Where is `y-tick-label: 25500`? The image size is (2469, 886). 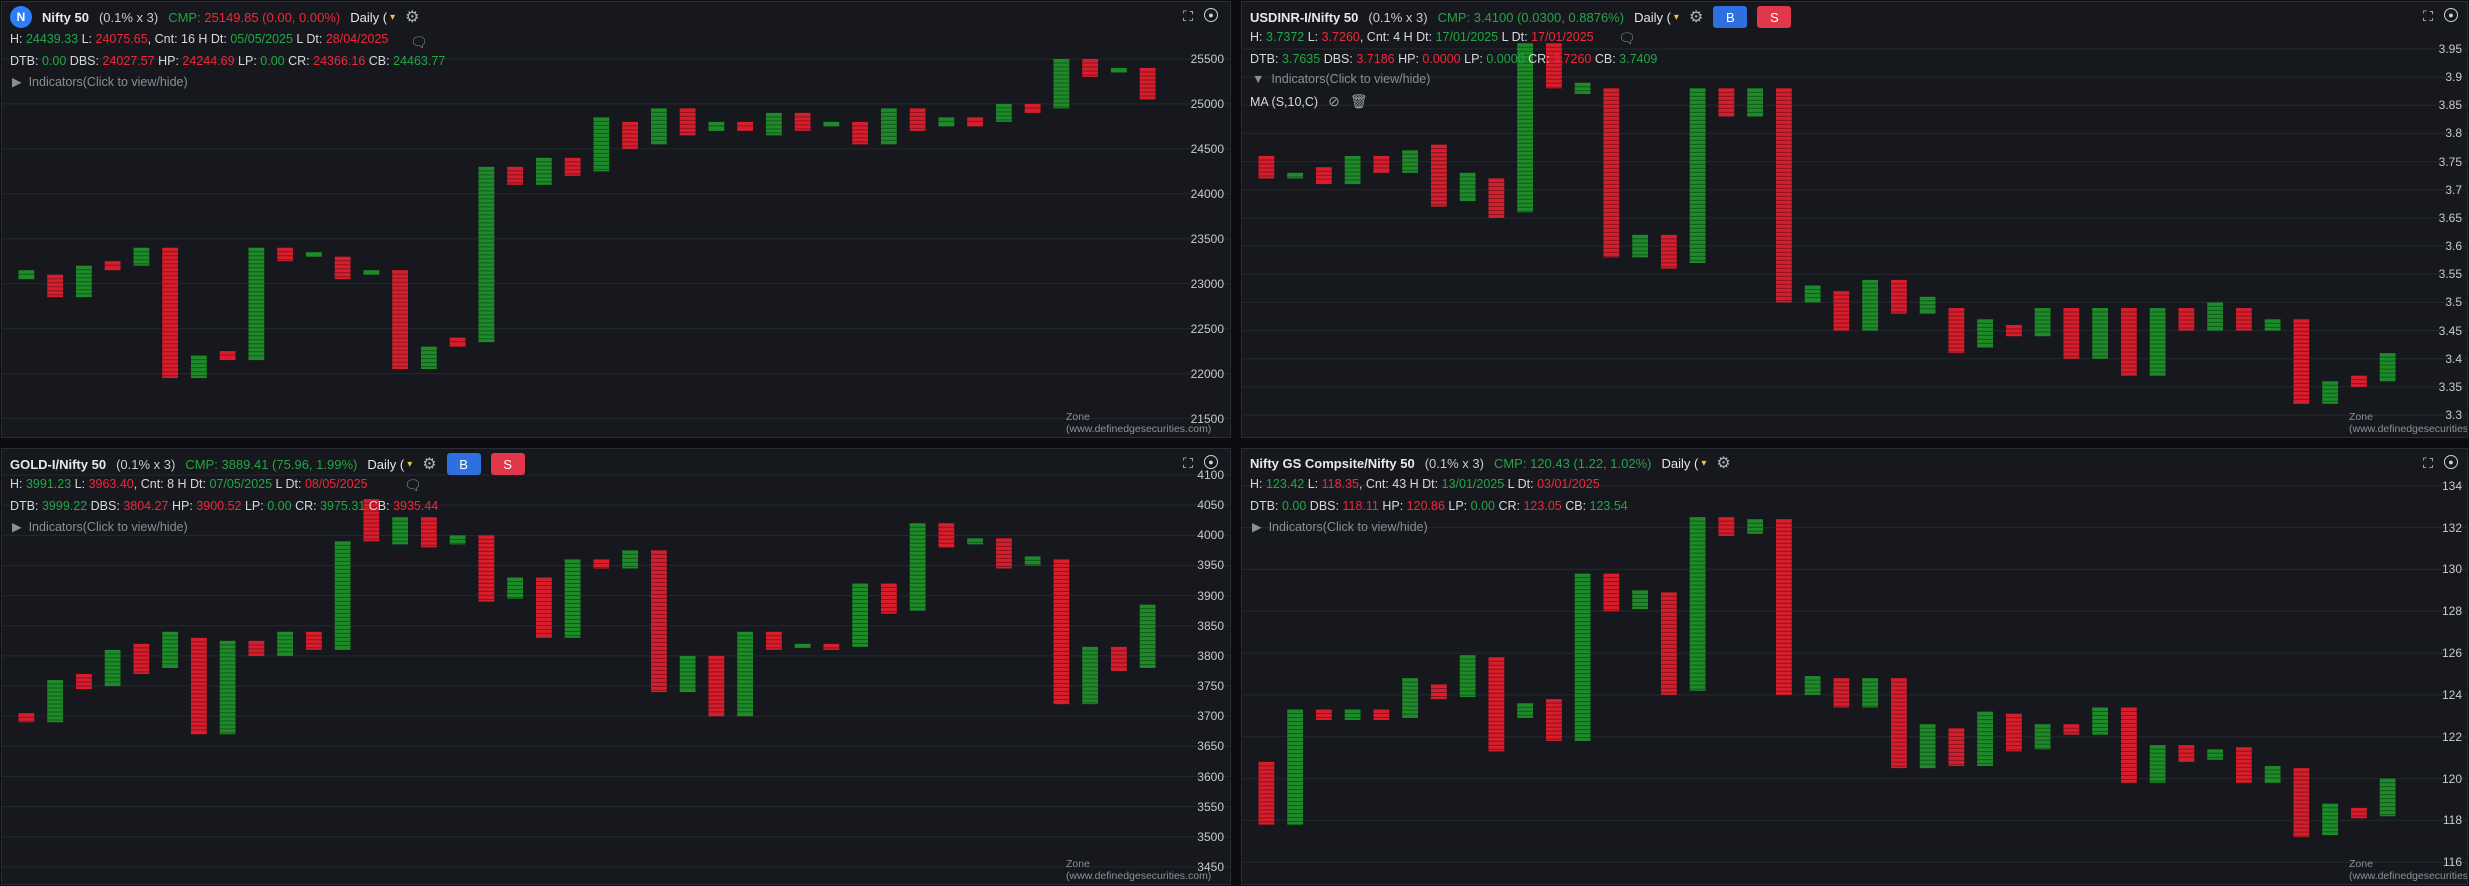 y-tick-label: 25500 is located at coordinates (1207, 58).